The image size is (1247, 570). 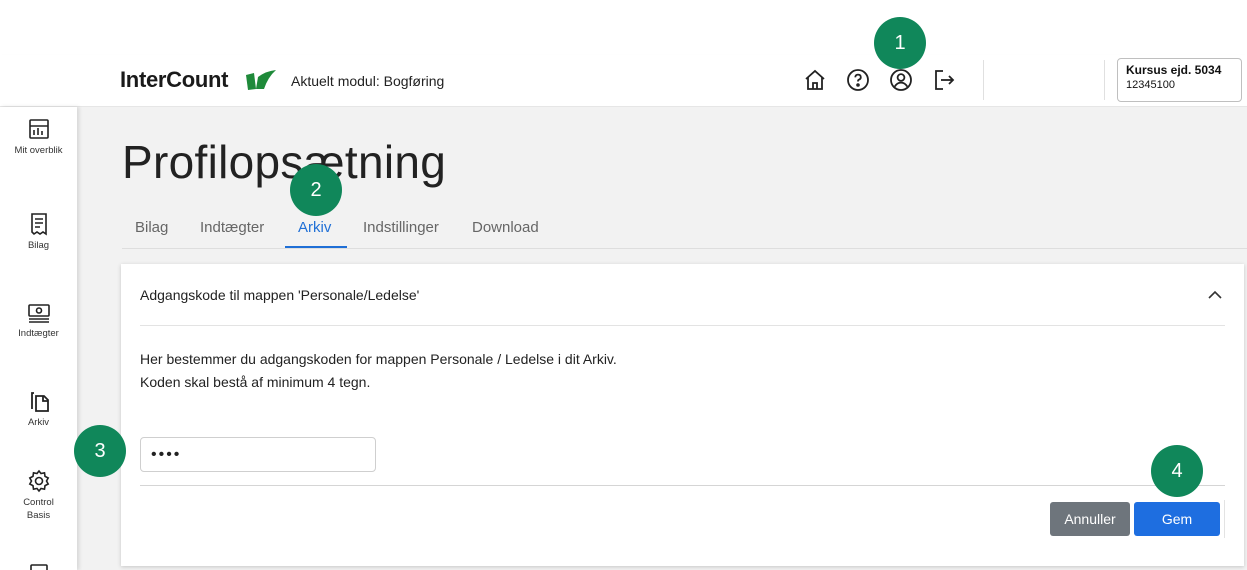 I want to click on sidebar-item-label: Control Basis, so click(x=38, y=509).